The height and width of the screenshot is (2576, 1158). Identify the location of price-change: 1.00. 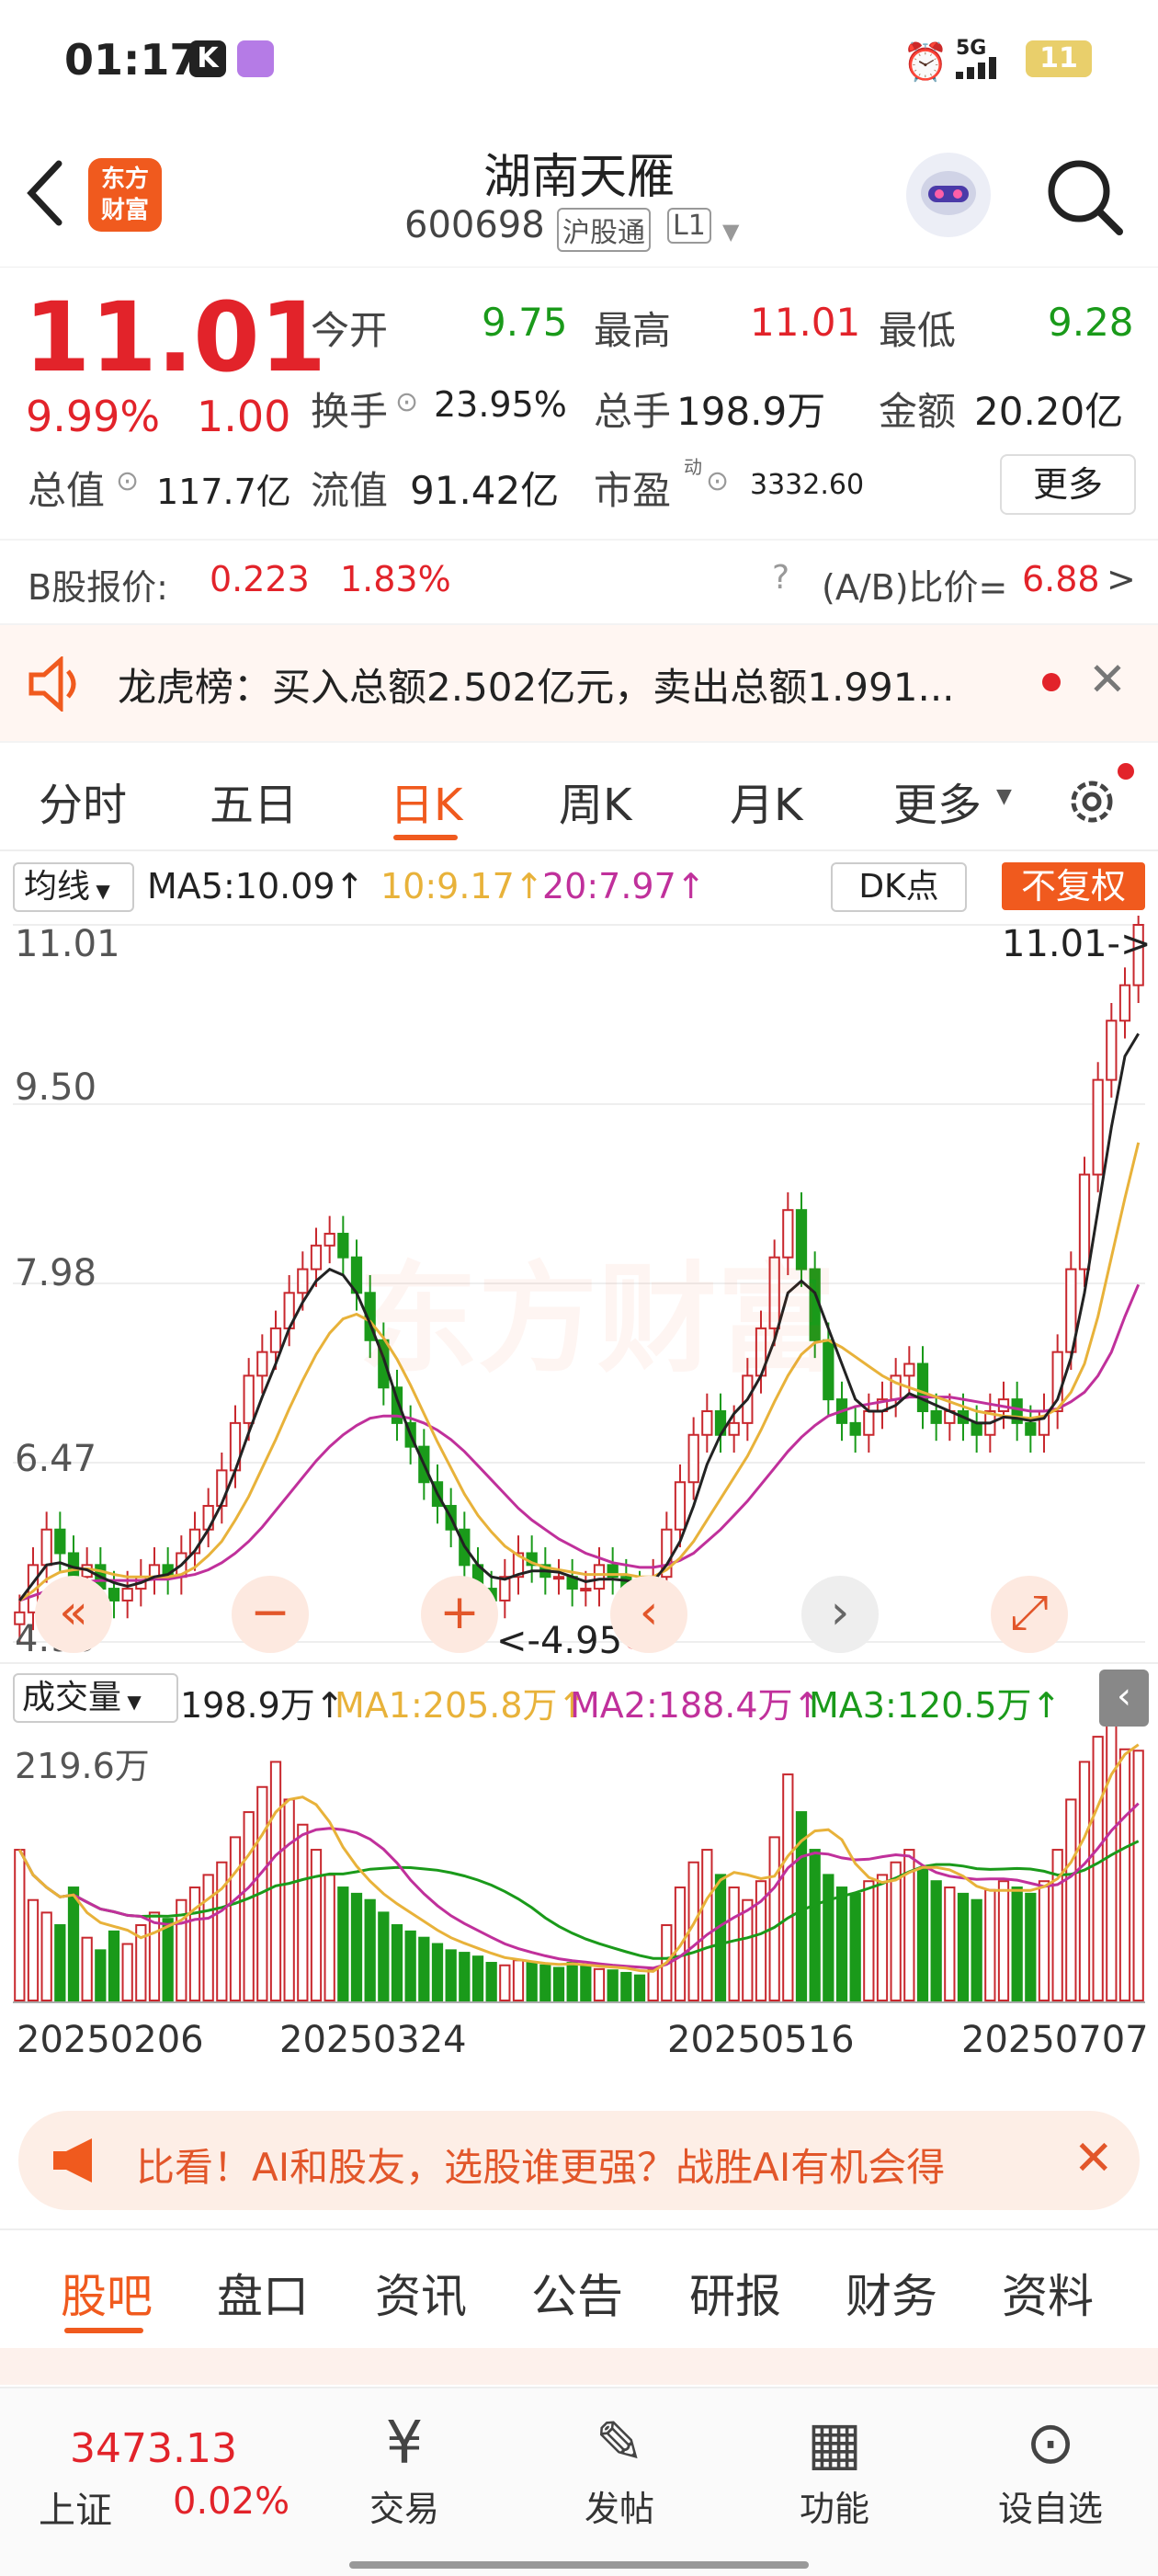
(244, 416).